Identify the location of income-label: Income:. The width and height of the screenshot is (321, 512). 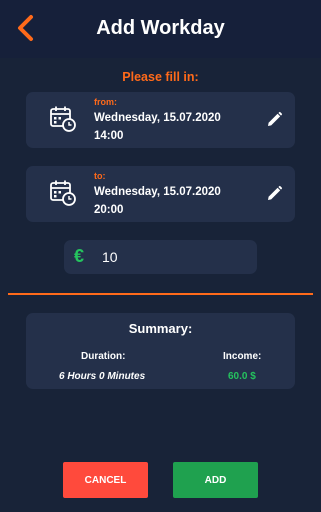
(242, 356).